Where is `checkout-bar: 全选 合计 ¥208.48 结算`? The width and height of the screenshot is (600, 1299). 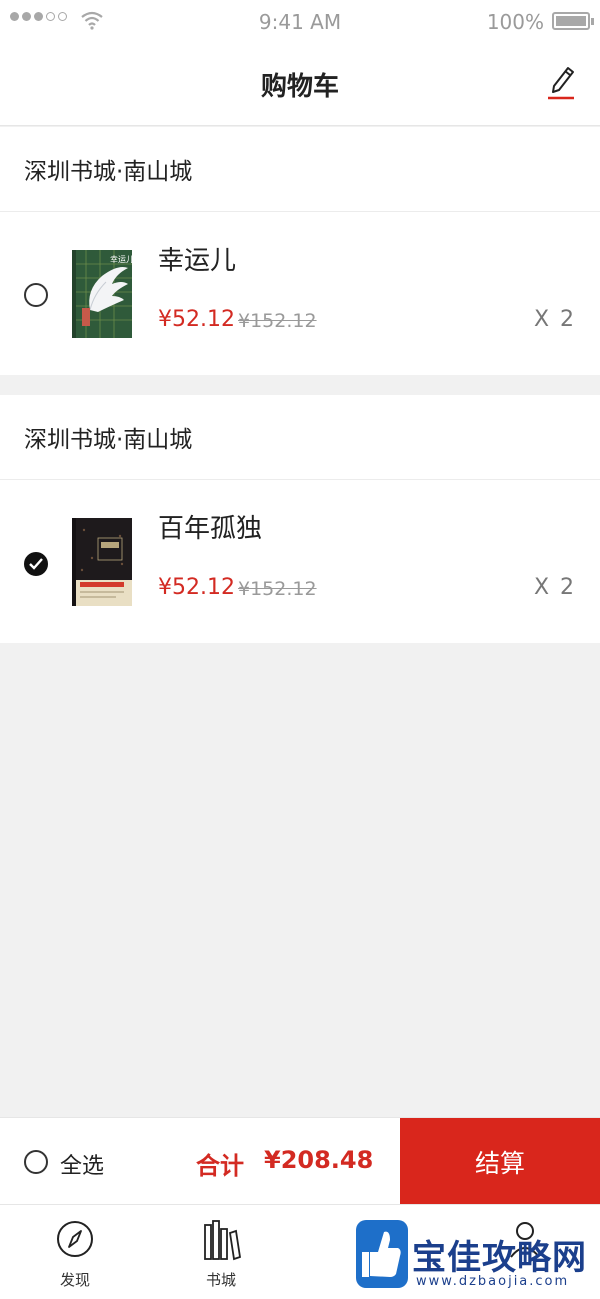 checkout-bar: 全选 合计 ¥208.48 结算 is located at coordinates (300, 1161).